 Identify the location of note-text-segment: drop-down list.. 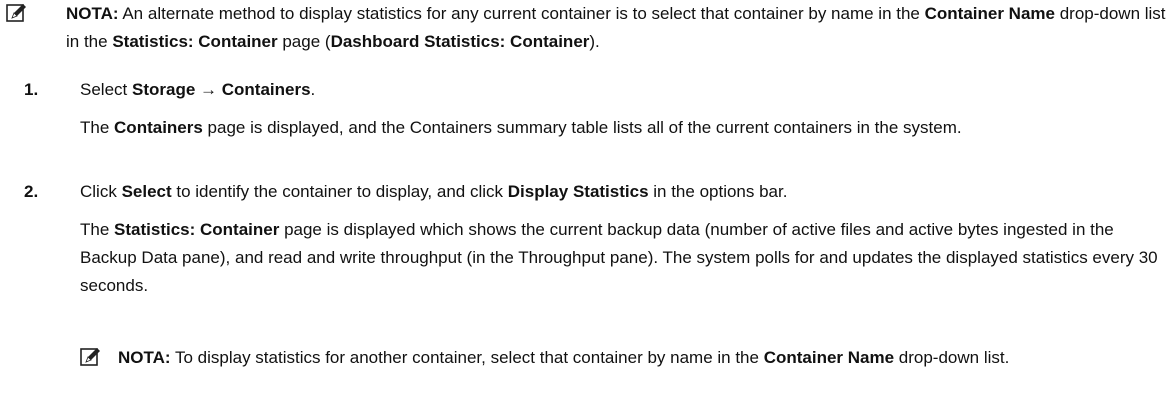
(952, 357).